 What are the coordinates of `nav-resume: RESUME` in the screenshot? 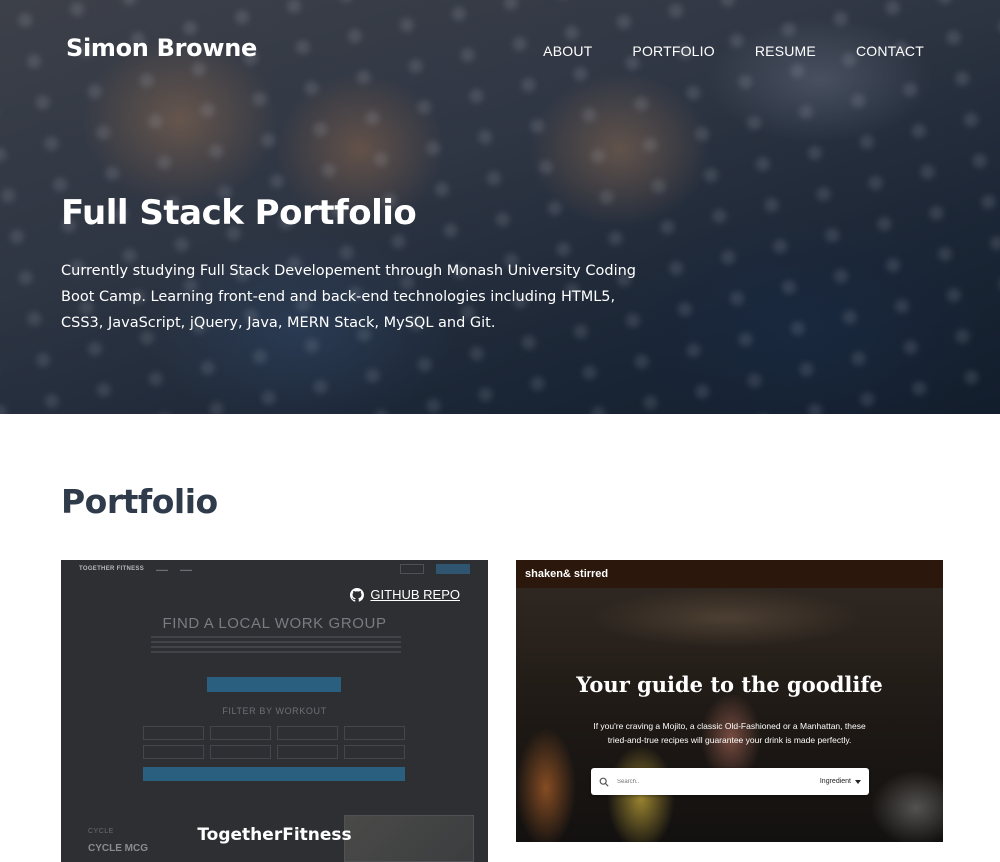 It's located at (785, 51).